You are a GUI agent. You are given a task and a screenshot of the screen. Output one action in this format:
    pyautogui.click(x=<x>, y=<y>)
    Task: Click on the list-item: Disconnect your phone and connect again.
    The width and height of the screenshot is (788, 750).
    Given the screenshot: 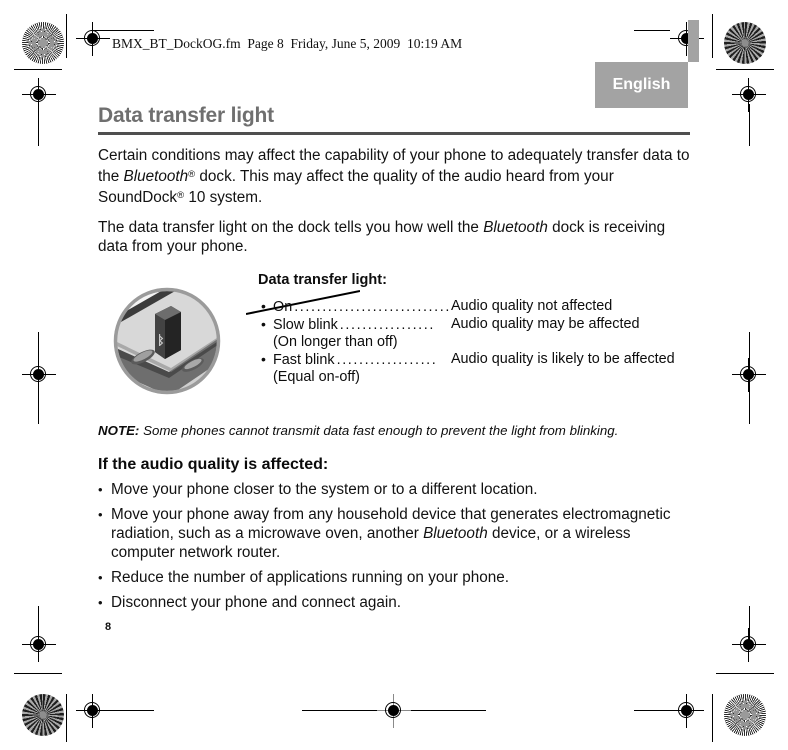 What is the action you would take?
    pyautogui.click(x=394, y=602)
    